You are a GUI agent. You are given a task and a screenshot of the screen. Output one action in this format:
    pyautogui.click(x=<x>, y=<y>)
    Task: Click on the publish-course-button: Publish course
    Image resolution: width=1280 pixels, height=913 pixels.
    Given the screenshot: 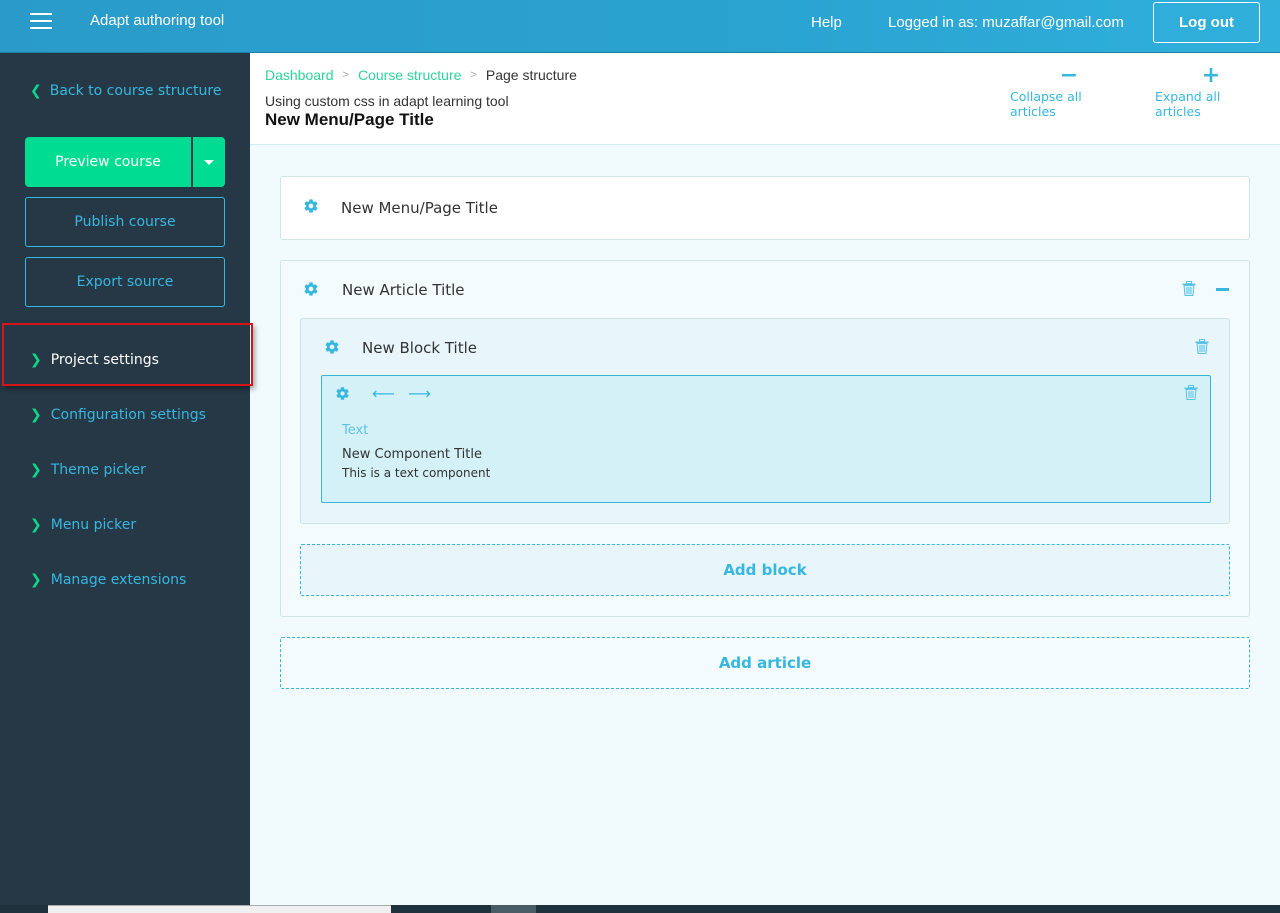 What is the action you would take?
    pyautogui.click(x=125, y=222)
    